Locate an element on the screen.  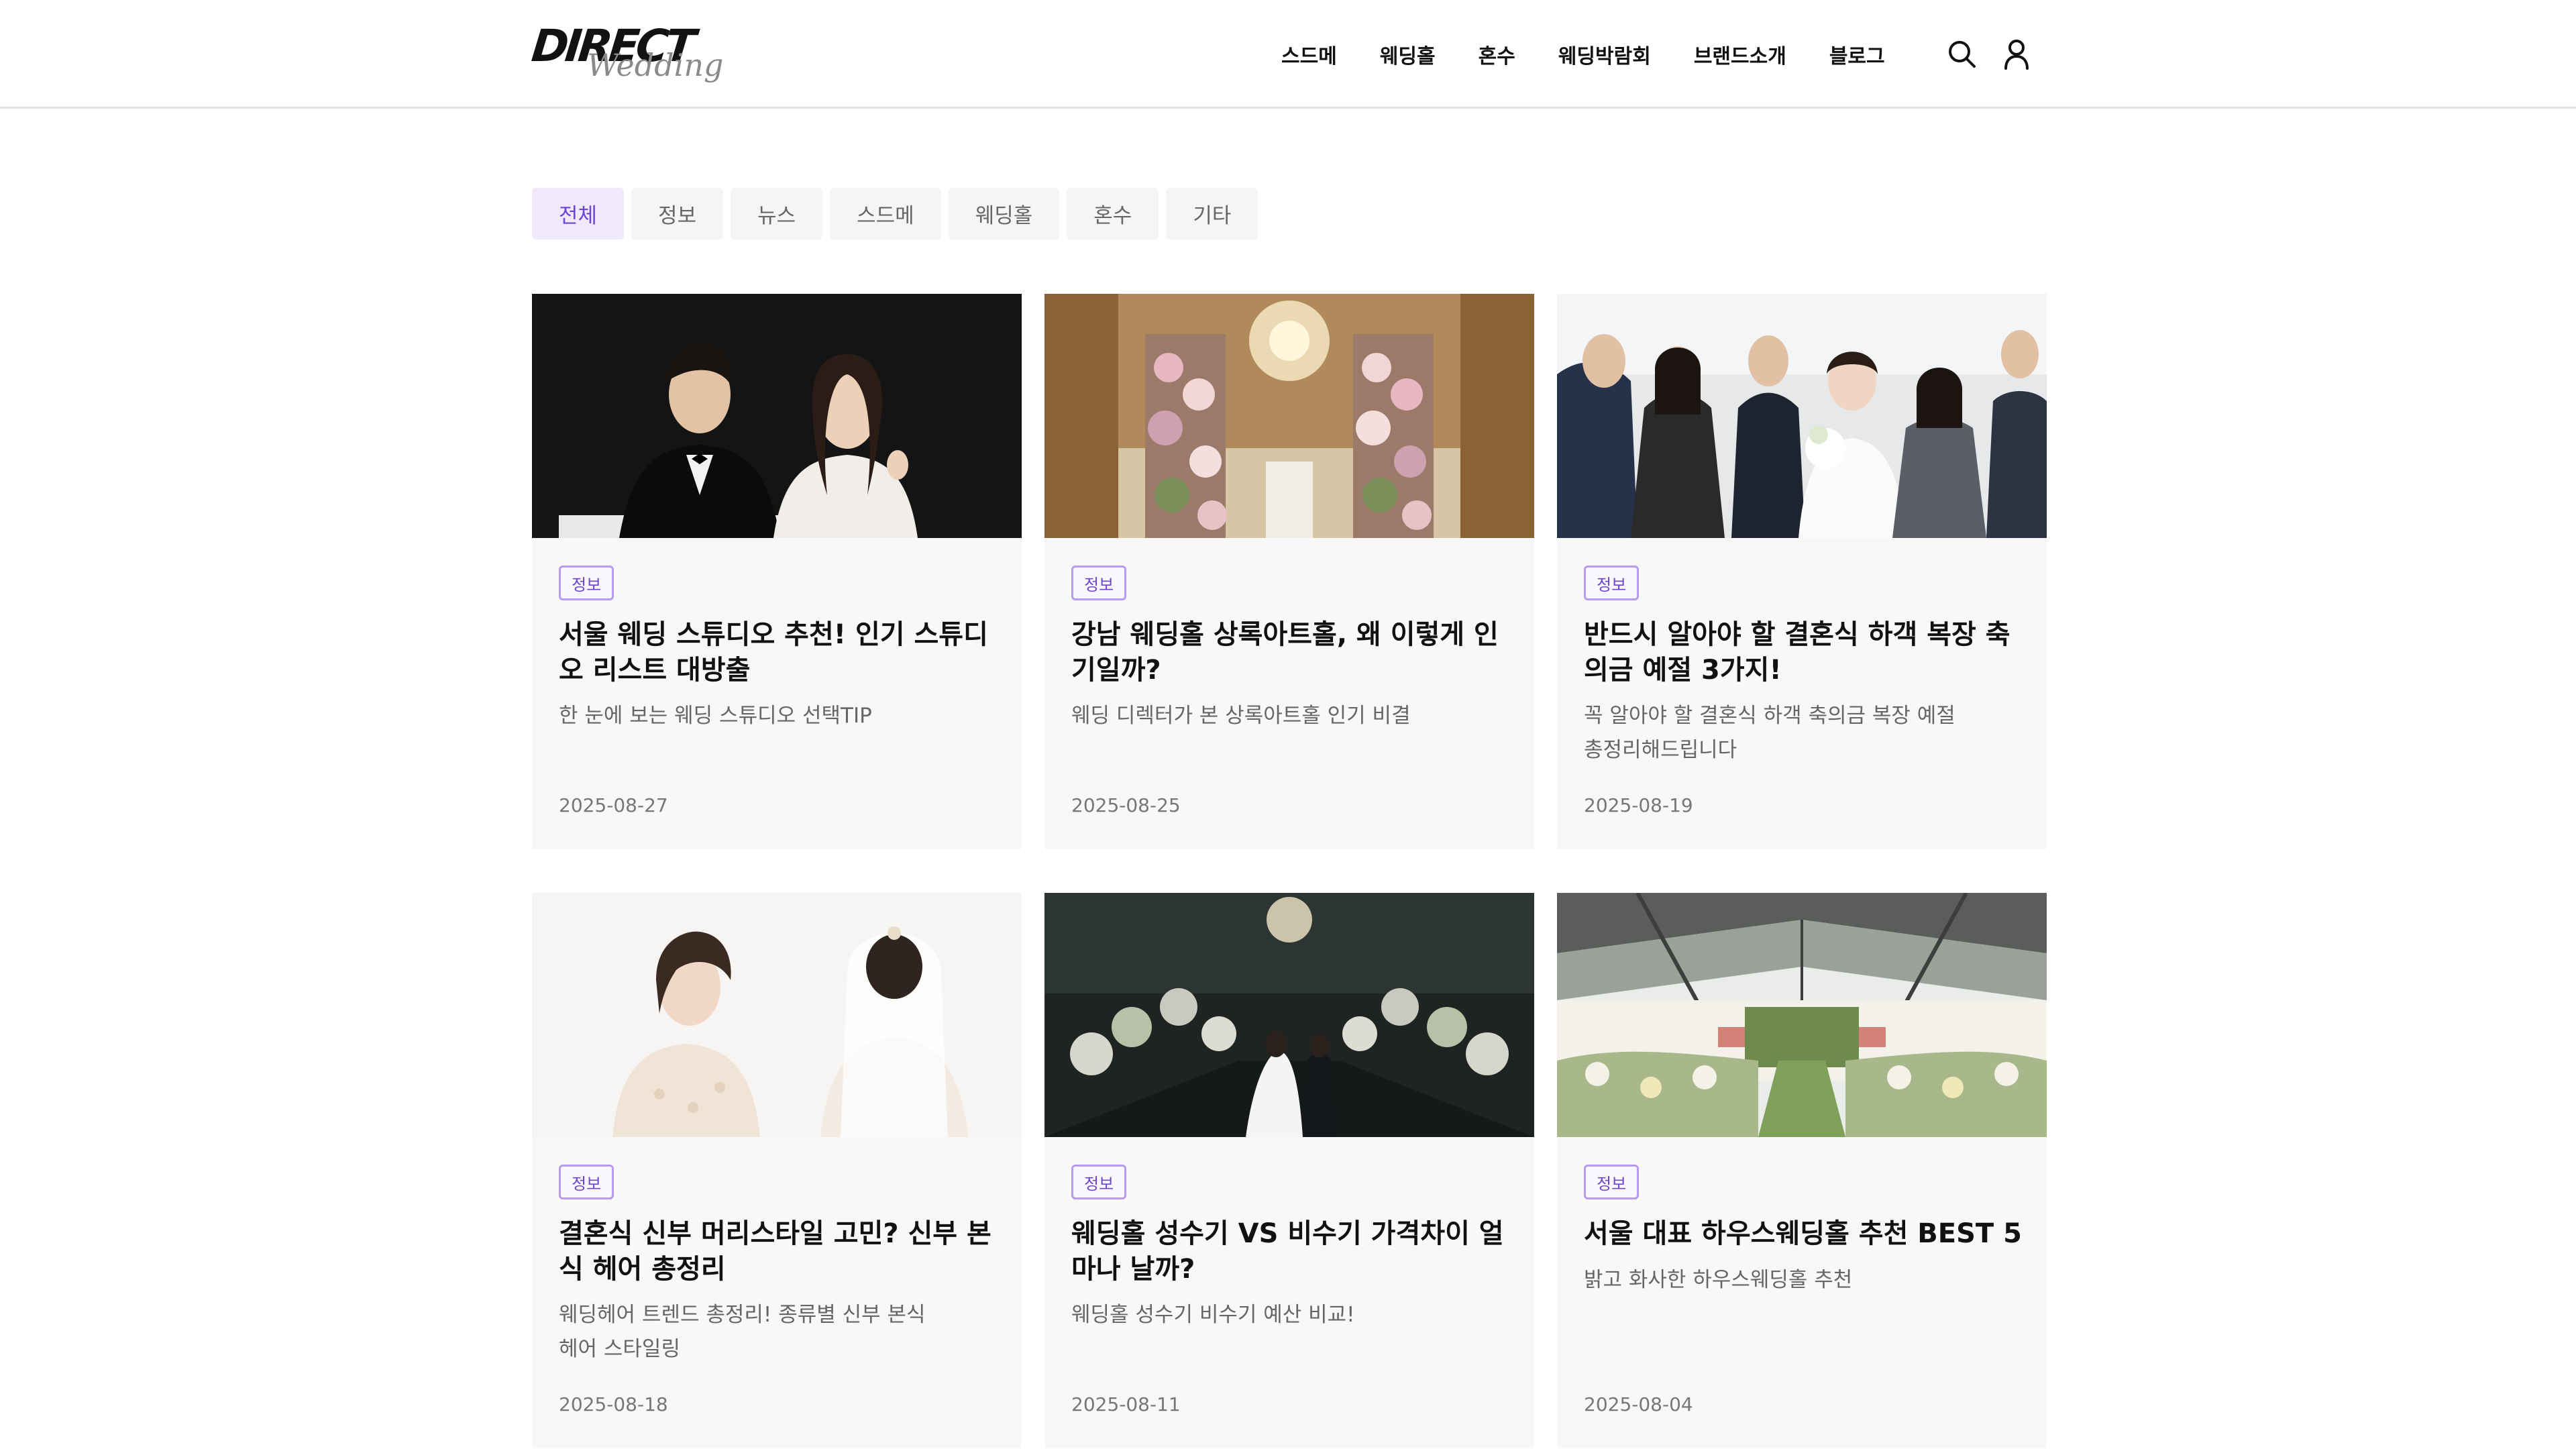
post-title: 반드시 알아야 할 결혼식 하객 복장 축의금 예절 3가지! is located at coordinates (1797, 652).